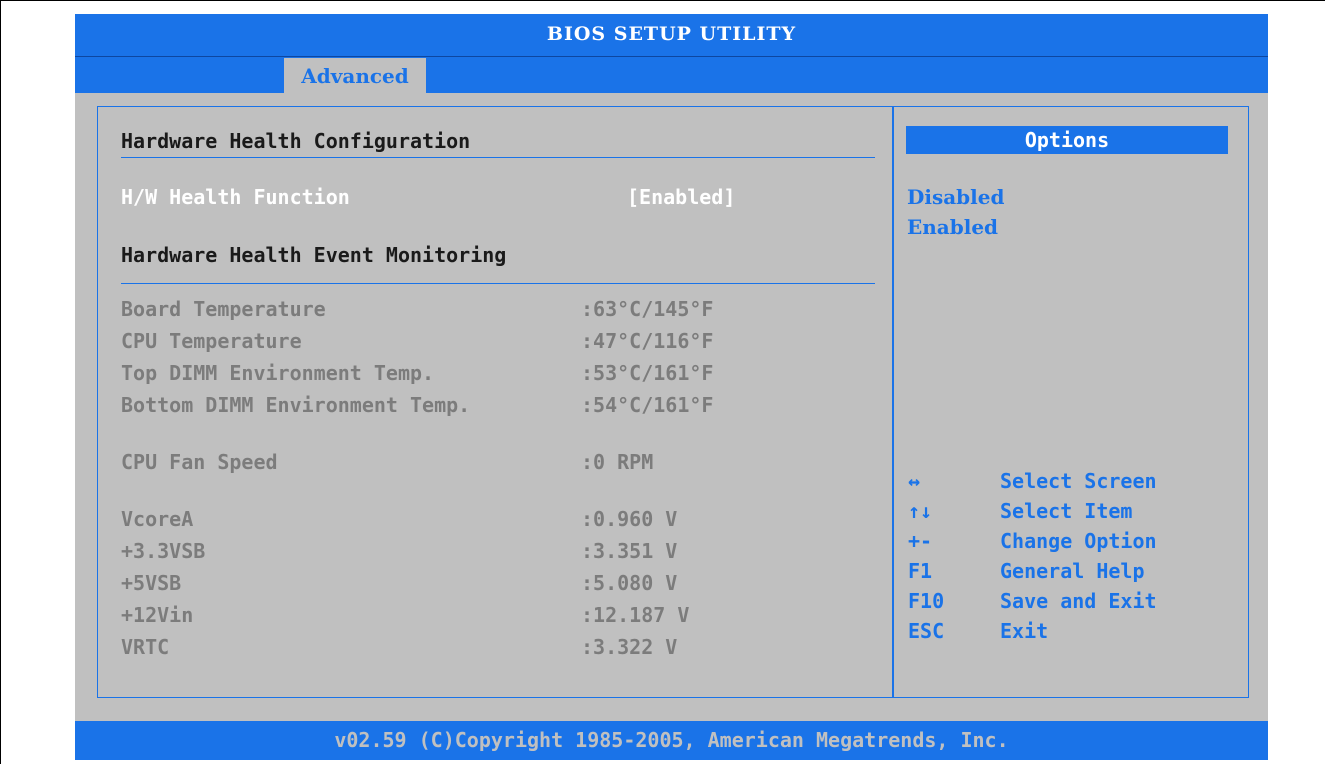 The image size is (1325, 764). Describe the element at coordinates (278, 373) in the screenshot. I see `reading-label: Top DIMM Environment Temp.` at that location.